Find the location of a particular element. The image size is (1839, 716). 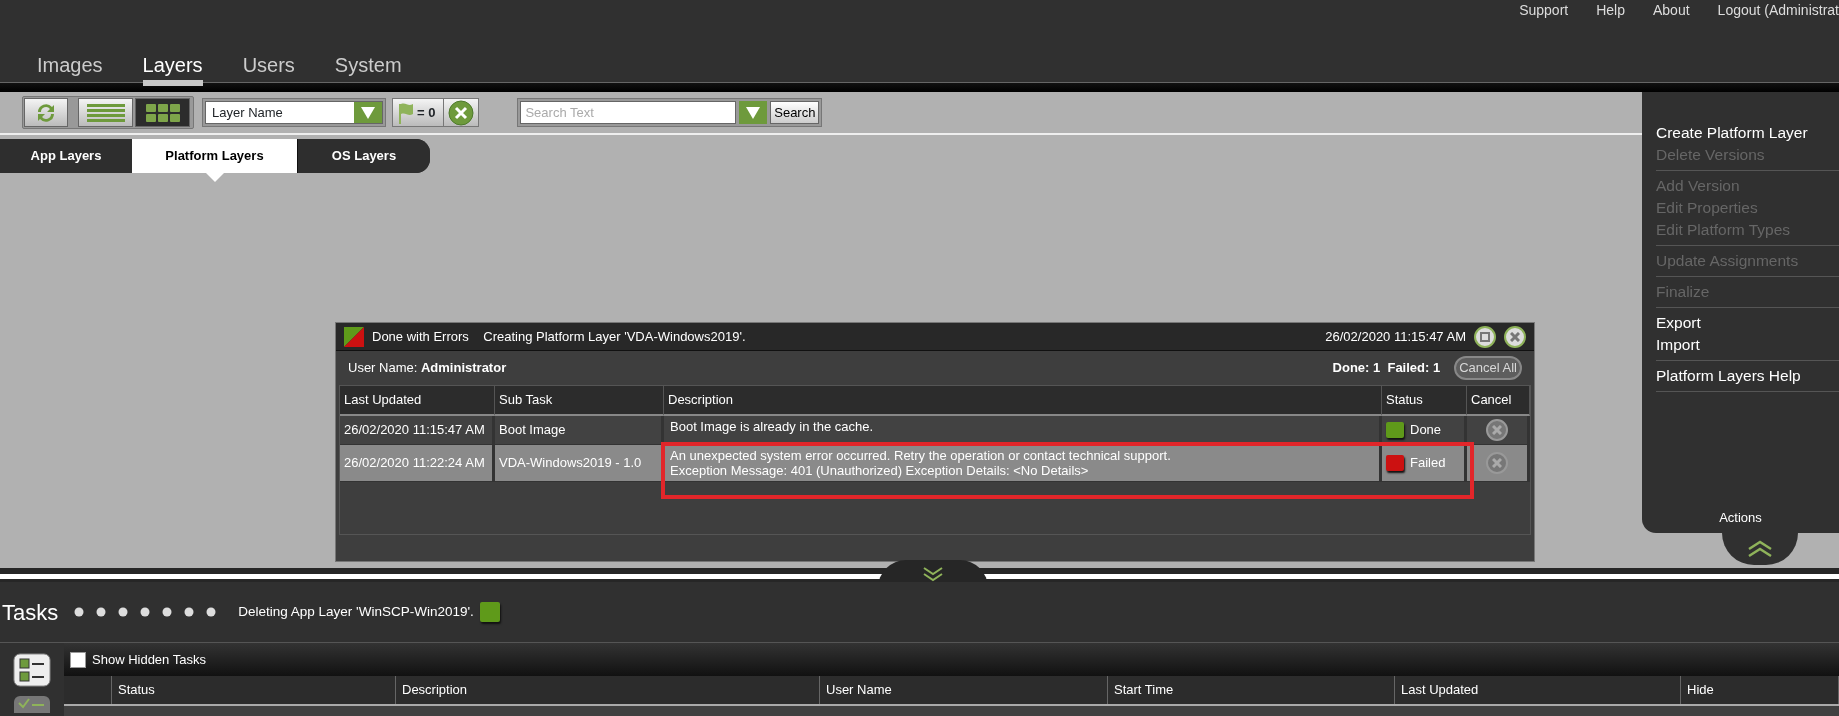

action-item: Platform Layers Help is located at coordinates (1728, 376).